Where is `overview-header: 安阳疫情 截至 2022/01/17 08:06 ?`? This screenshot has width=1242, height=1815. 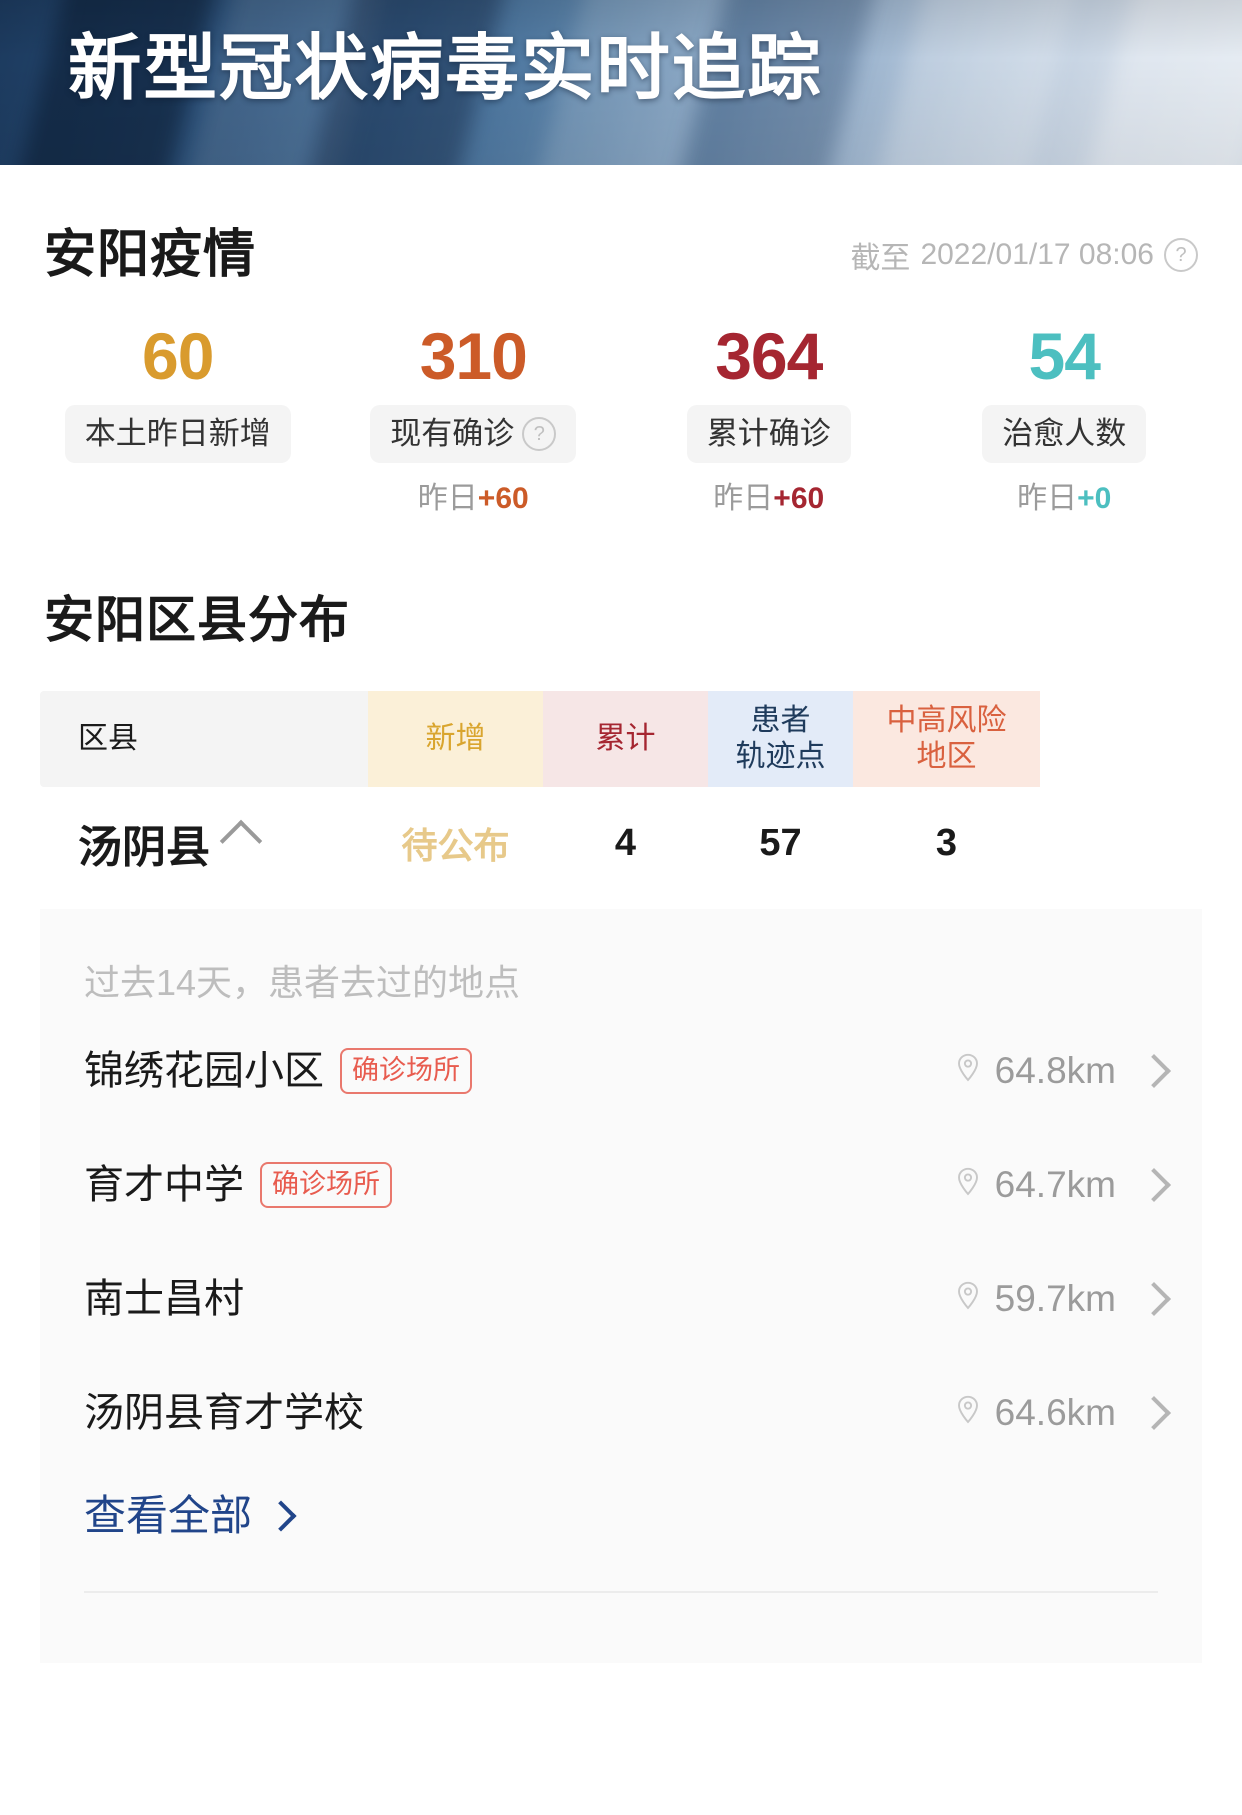
overview-header: 安阳疫情 截至 2022/01/17 08:06 ? is located at coordinates (621, 224).